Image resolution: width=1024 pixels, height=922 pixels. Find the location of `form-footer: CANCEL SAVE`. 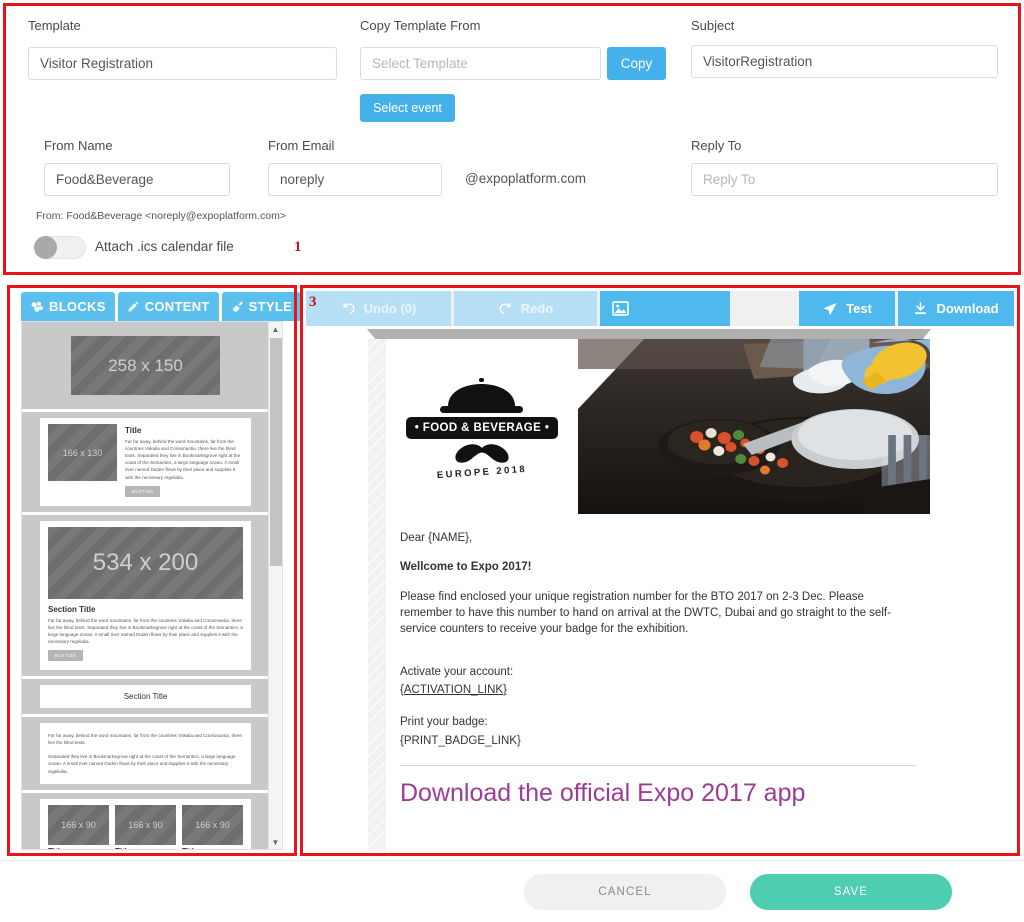

form-footer: CANCEL SAVE is located at coordinates (512, 891).